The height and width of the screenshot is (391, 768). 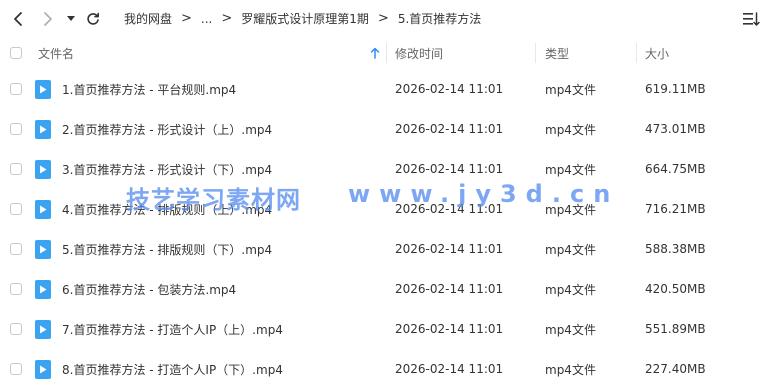 I want to click on breadcrumb-item-root: 我的网盘, so click(x=148, y=18).